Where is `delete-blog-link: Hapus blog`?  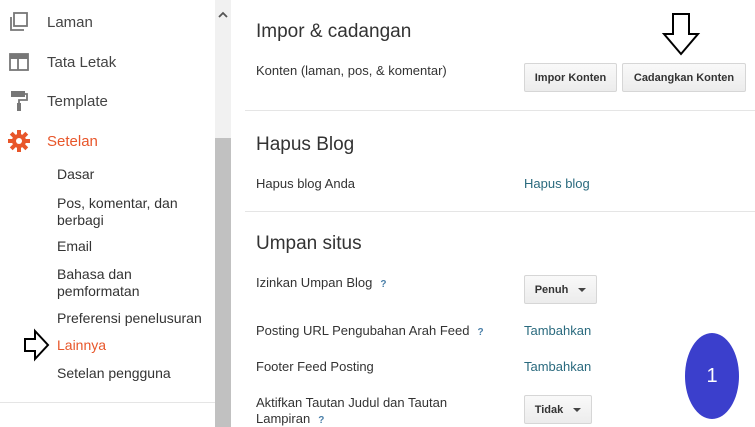
delete-blog-link: Hapus blog is located at coordinates (557, 183).